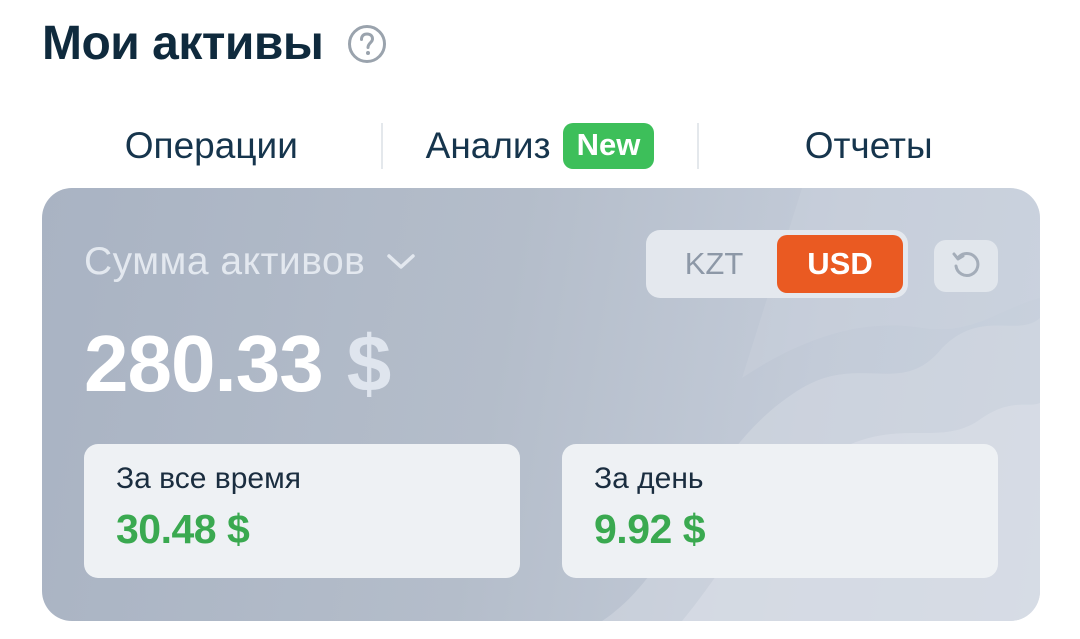  What do you see at coordinates (649, 478) in the screenshot?
I see `day-label: За день` at bounding box center [649, 478].